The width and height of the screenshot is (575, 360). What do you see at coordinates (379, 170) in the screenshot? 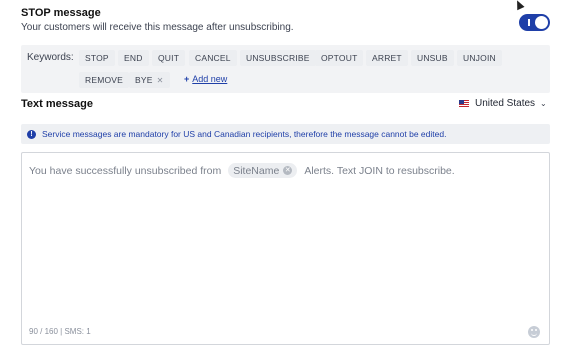
I see `message-text-after: Alerts. Text JOIN to resubscribe.` at bounding box center [379, 170].